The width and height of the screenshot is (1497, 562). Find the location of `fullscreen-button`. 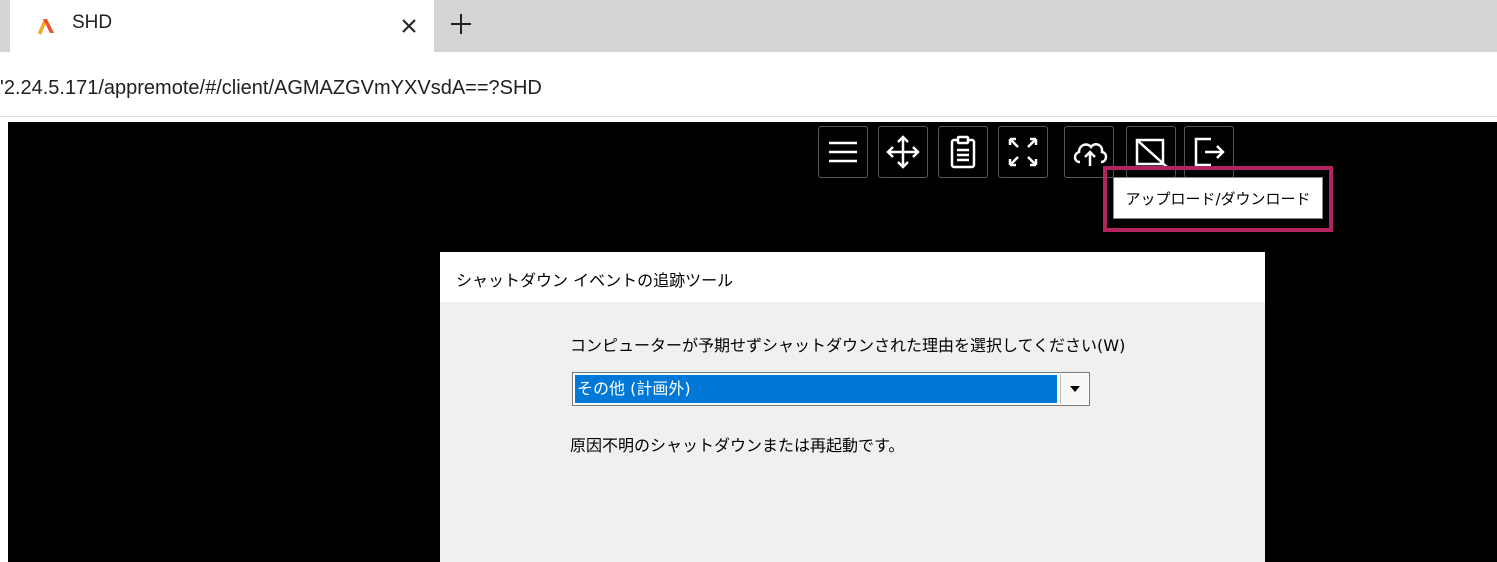

fullscreen-button is located at coordinates (1023, 152).